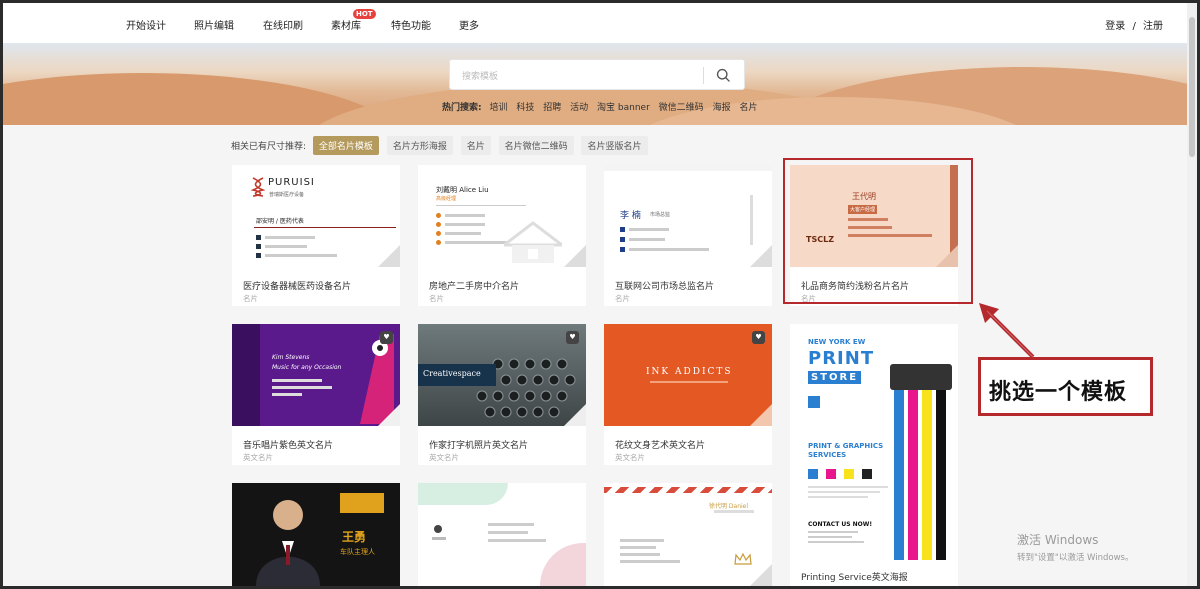  I want to click on nav-online-print: 在线印刷, so click(283, 24).